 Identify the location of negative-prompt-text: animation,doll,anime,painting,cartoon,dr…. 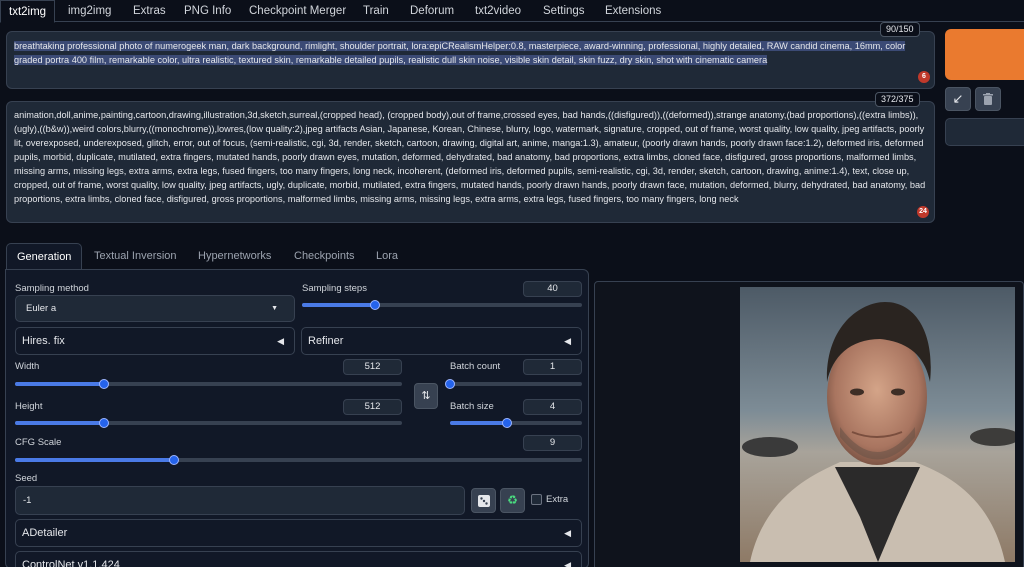
(470, 157).